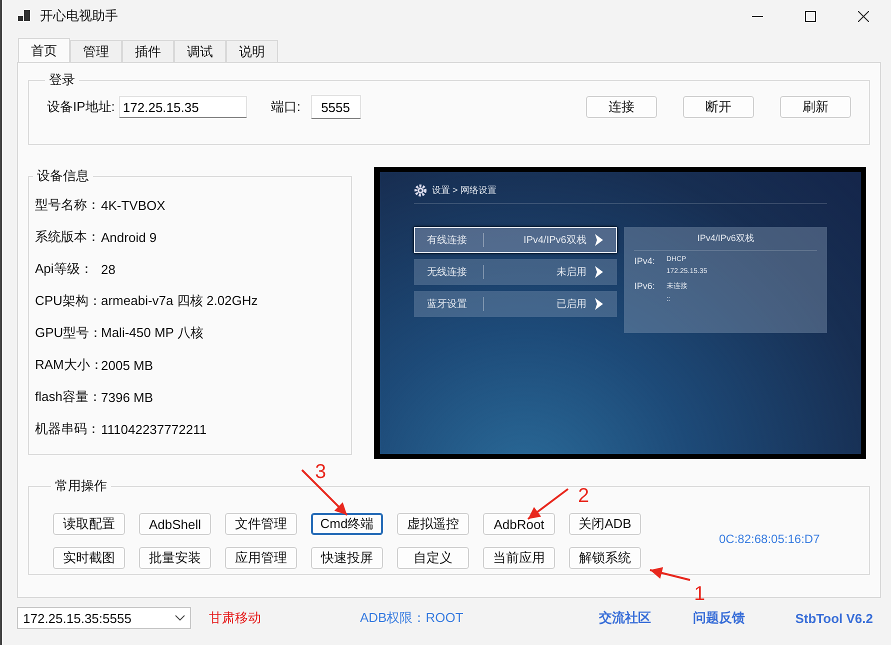  What do you see at coordinates (519, 558) in the screenshot?
I see `action-button: 当前应用` at bounding box center [519, 558].